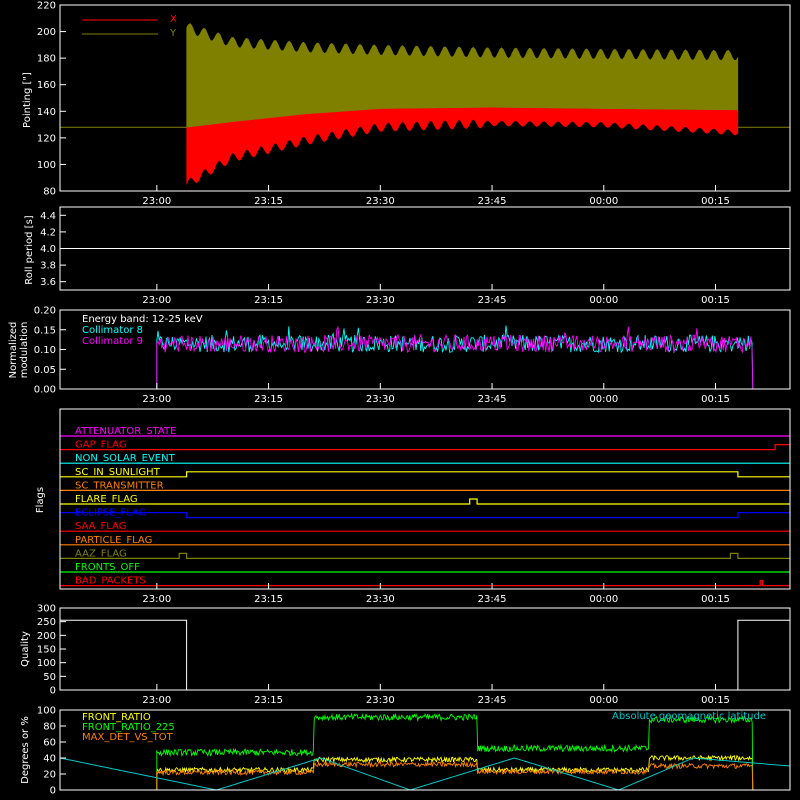 The width and height of the screenshot is (800, 800). What do you see at coordinates (100, 526) in the screenshot?
I see `flag-label-saa-flag: SAA_FLAG` at bounding box center [100, 526].